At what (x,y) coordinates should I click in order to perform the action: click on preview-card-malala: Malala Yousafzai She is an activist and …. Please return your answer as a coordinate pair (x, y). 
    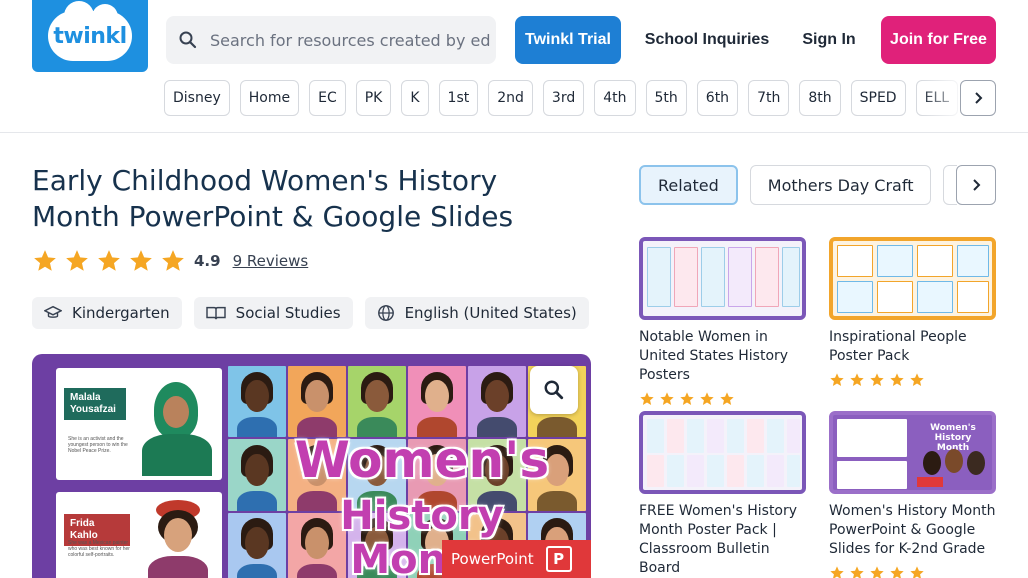
    Looking at the image, I should click on (139, 424).